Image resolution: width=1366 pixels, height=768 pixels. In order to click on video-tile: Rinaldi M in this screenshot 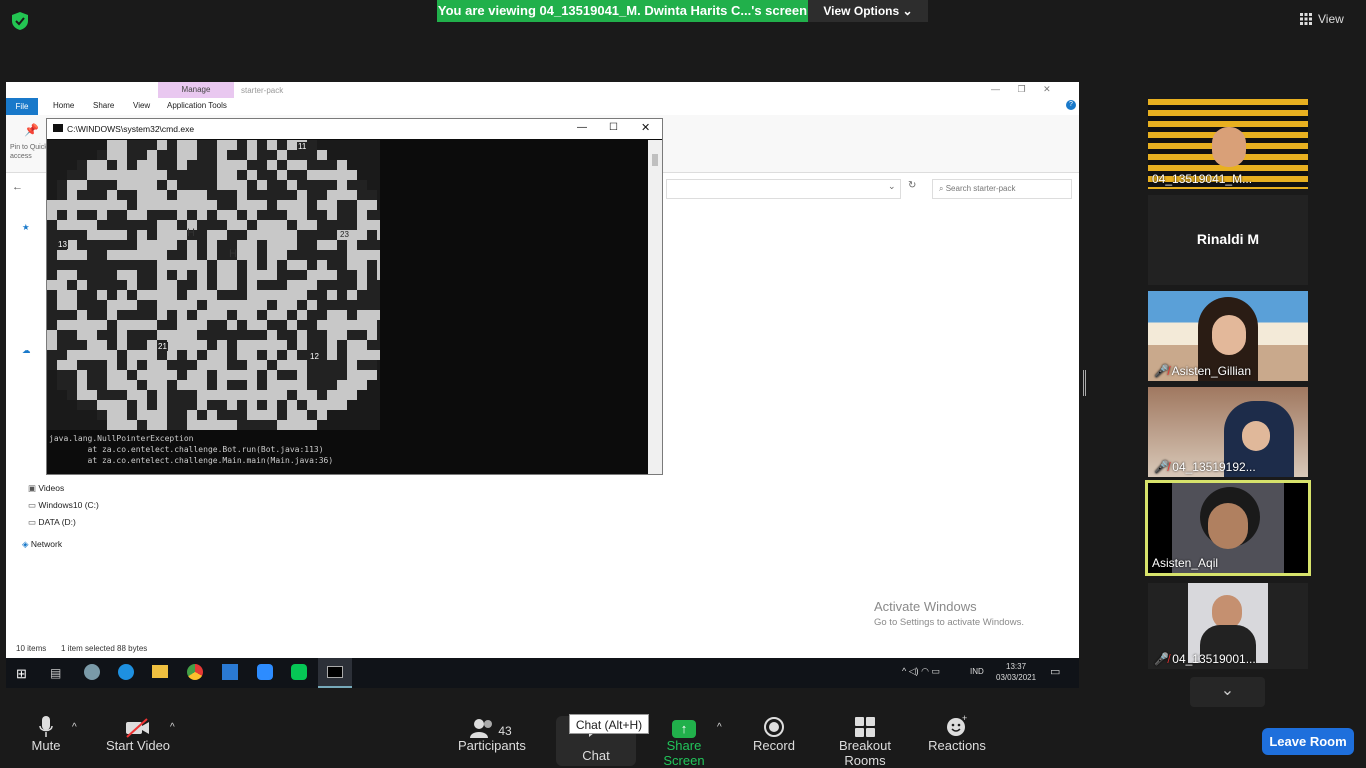, I will do `click(1228, 240)`.